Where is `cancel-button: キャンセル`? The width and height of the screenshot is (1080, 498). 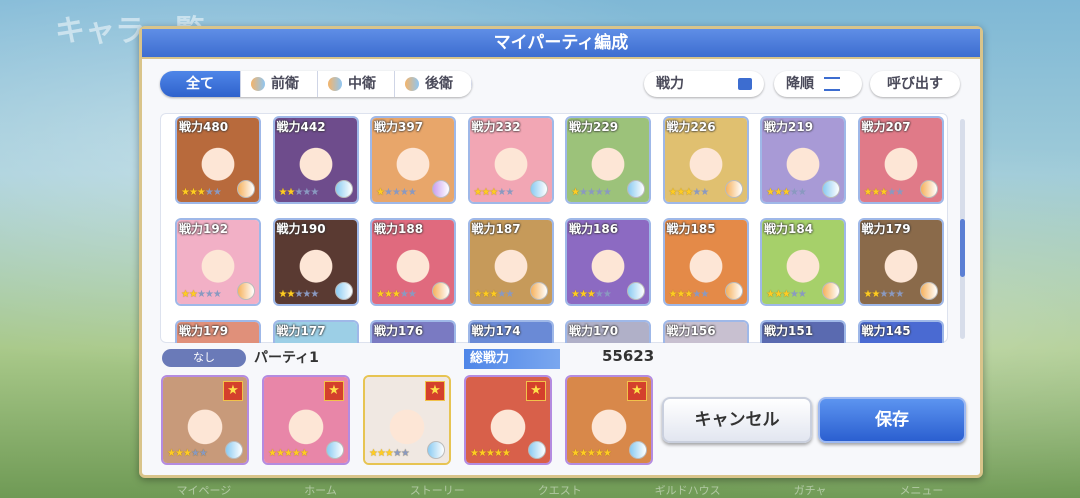
cancel-button: キャンセル is located at coordinates (737, 420).